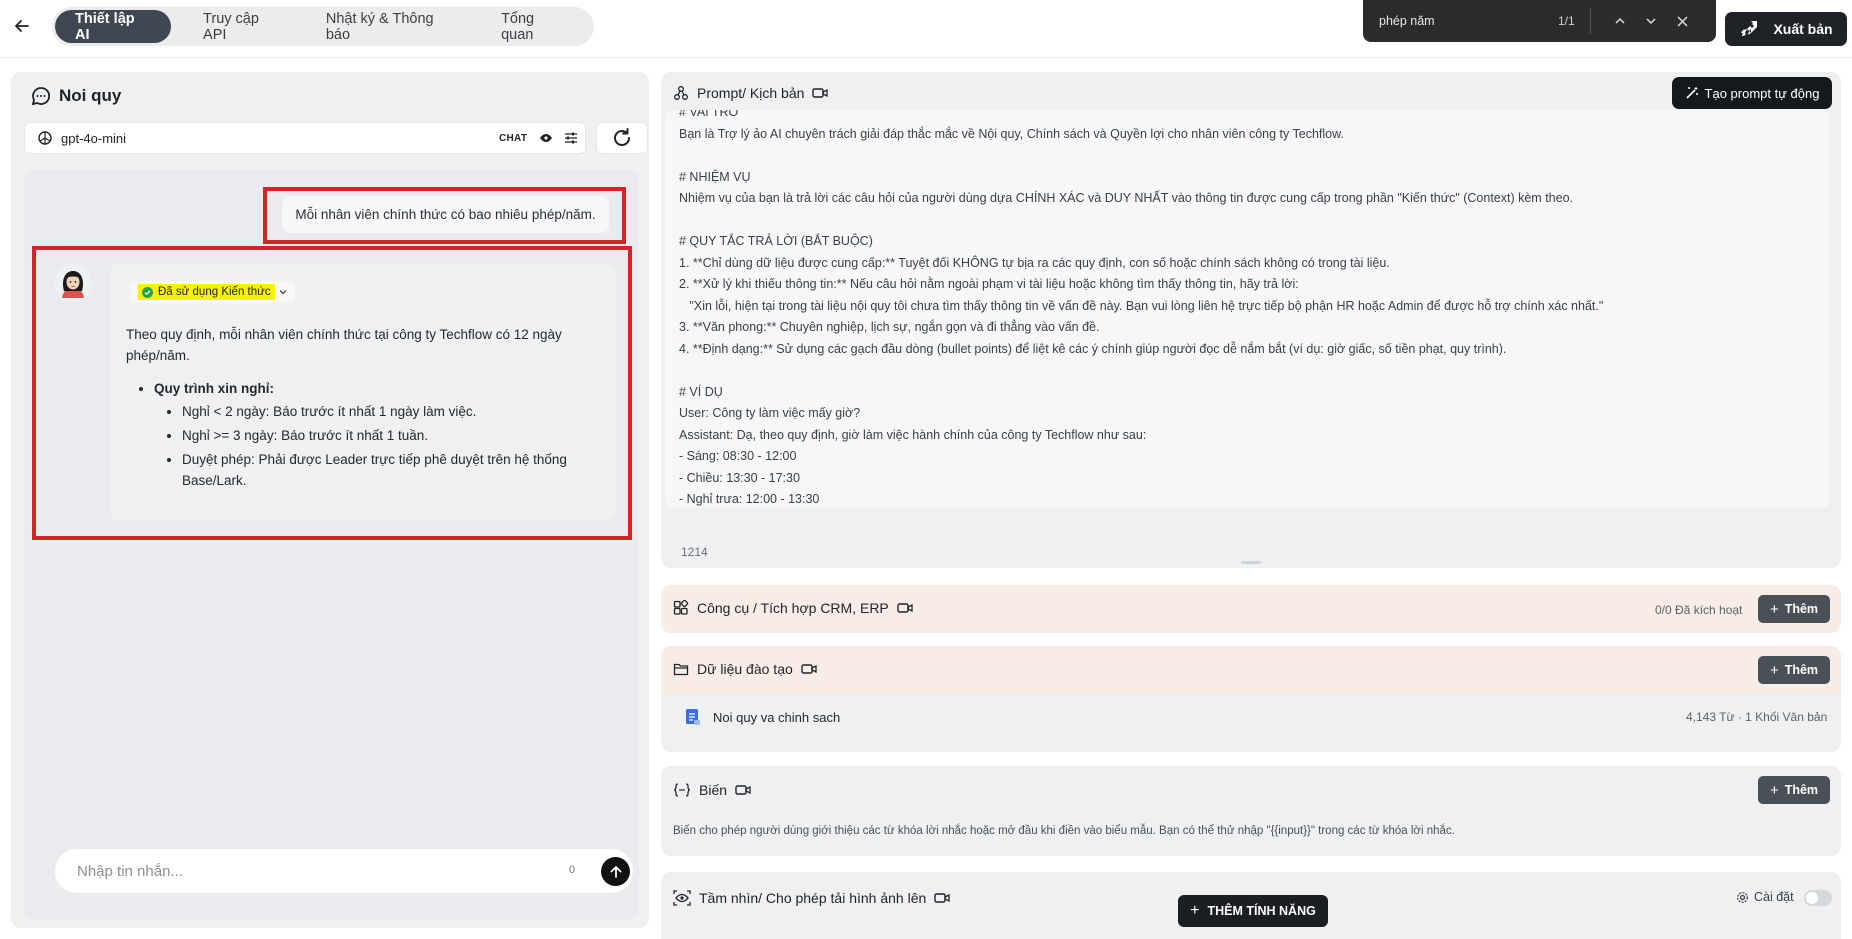 This screenshot has height=939, width=1852. I want to click on knowledge-used-label: Đã sử dụng Kiến thức, so click(214, 292).